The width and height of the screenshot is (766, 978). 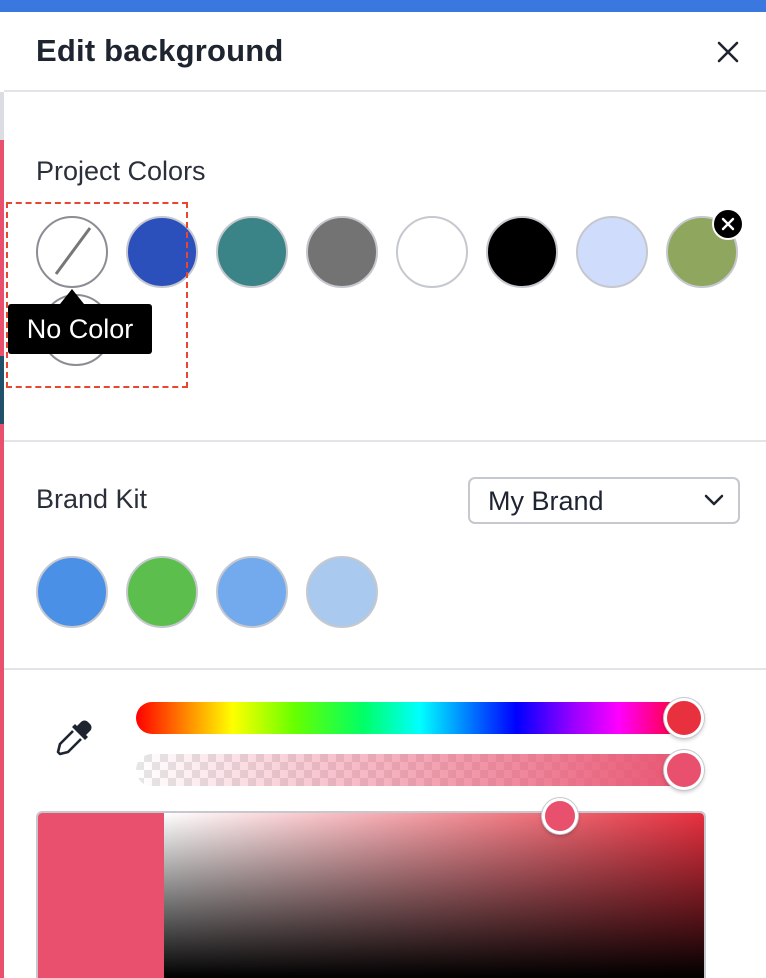 What do you see at coordinates (714, 500) in the screenshot?
I see `chevron-down-icon` at bounding box center [714, 500].